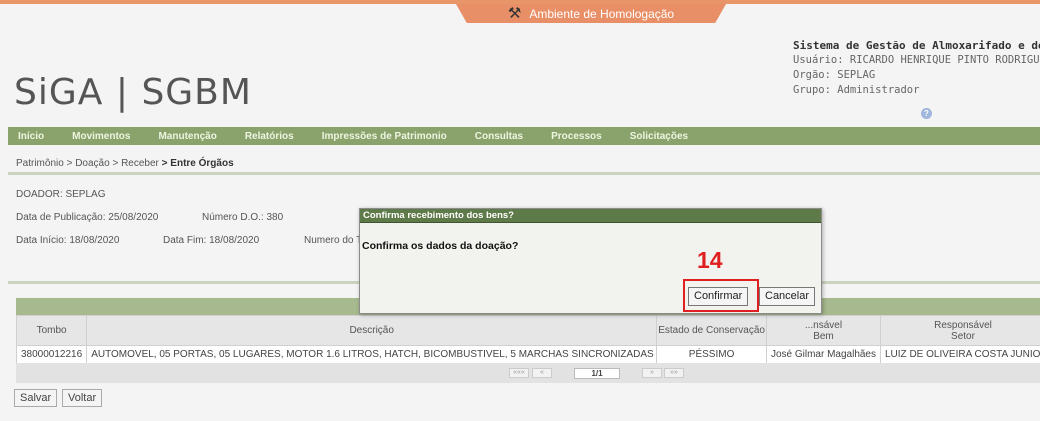 This screenshot has width=1040, height=421. What do you see at coordinates (499, 136) in the screenshot?
I see `menu-item-consultas: Consultas` at bounding box center [499, 136].